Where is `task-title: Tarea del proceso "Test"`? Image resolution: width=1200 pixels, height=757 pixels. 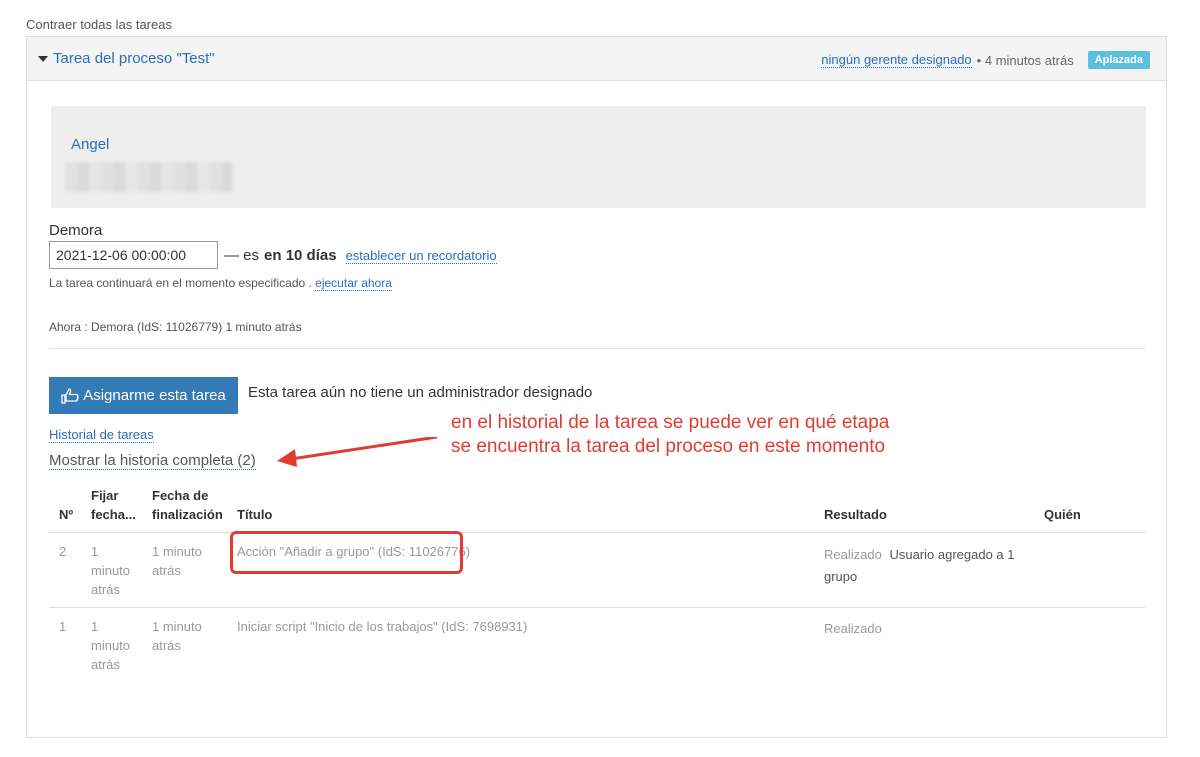 task-title: Tarea del proceso "Test" is located at coordinates (134, 58).